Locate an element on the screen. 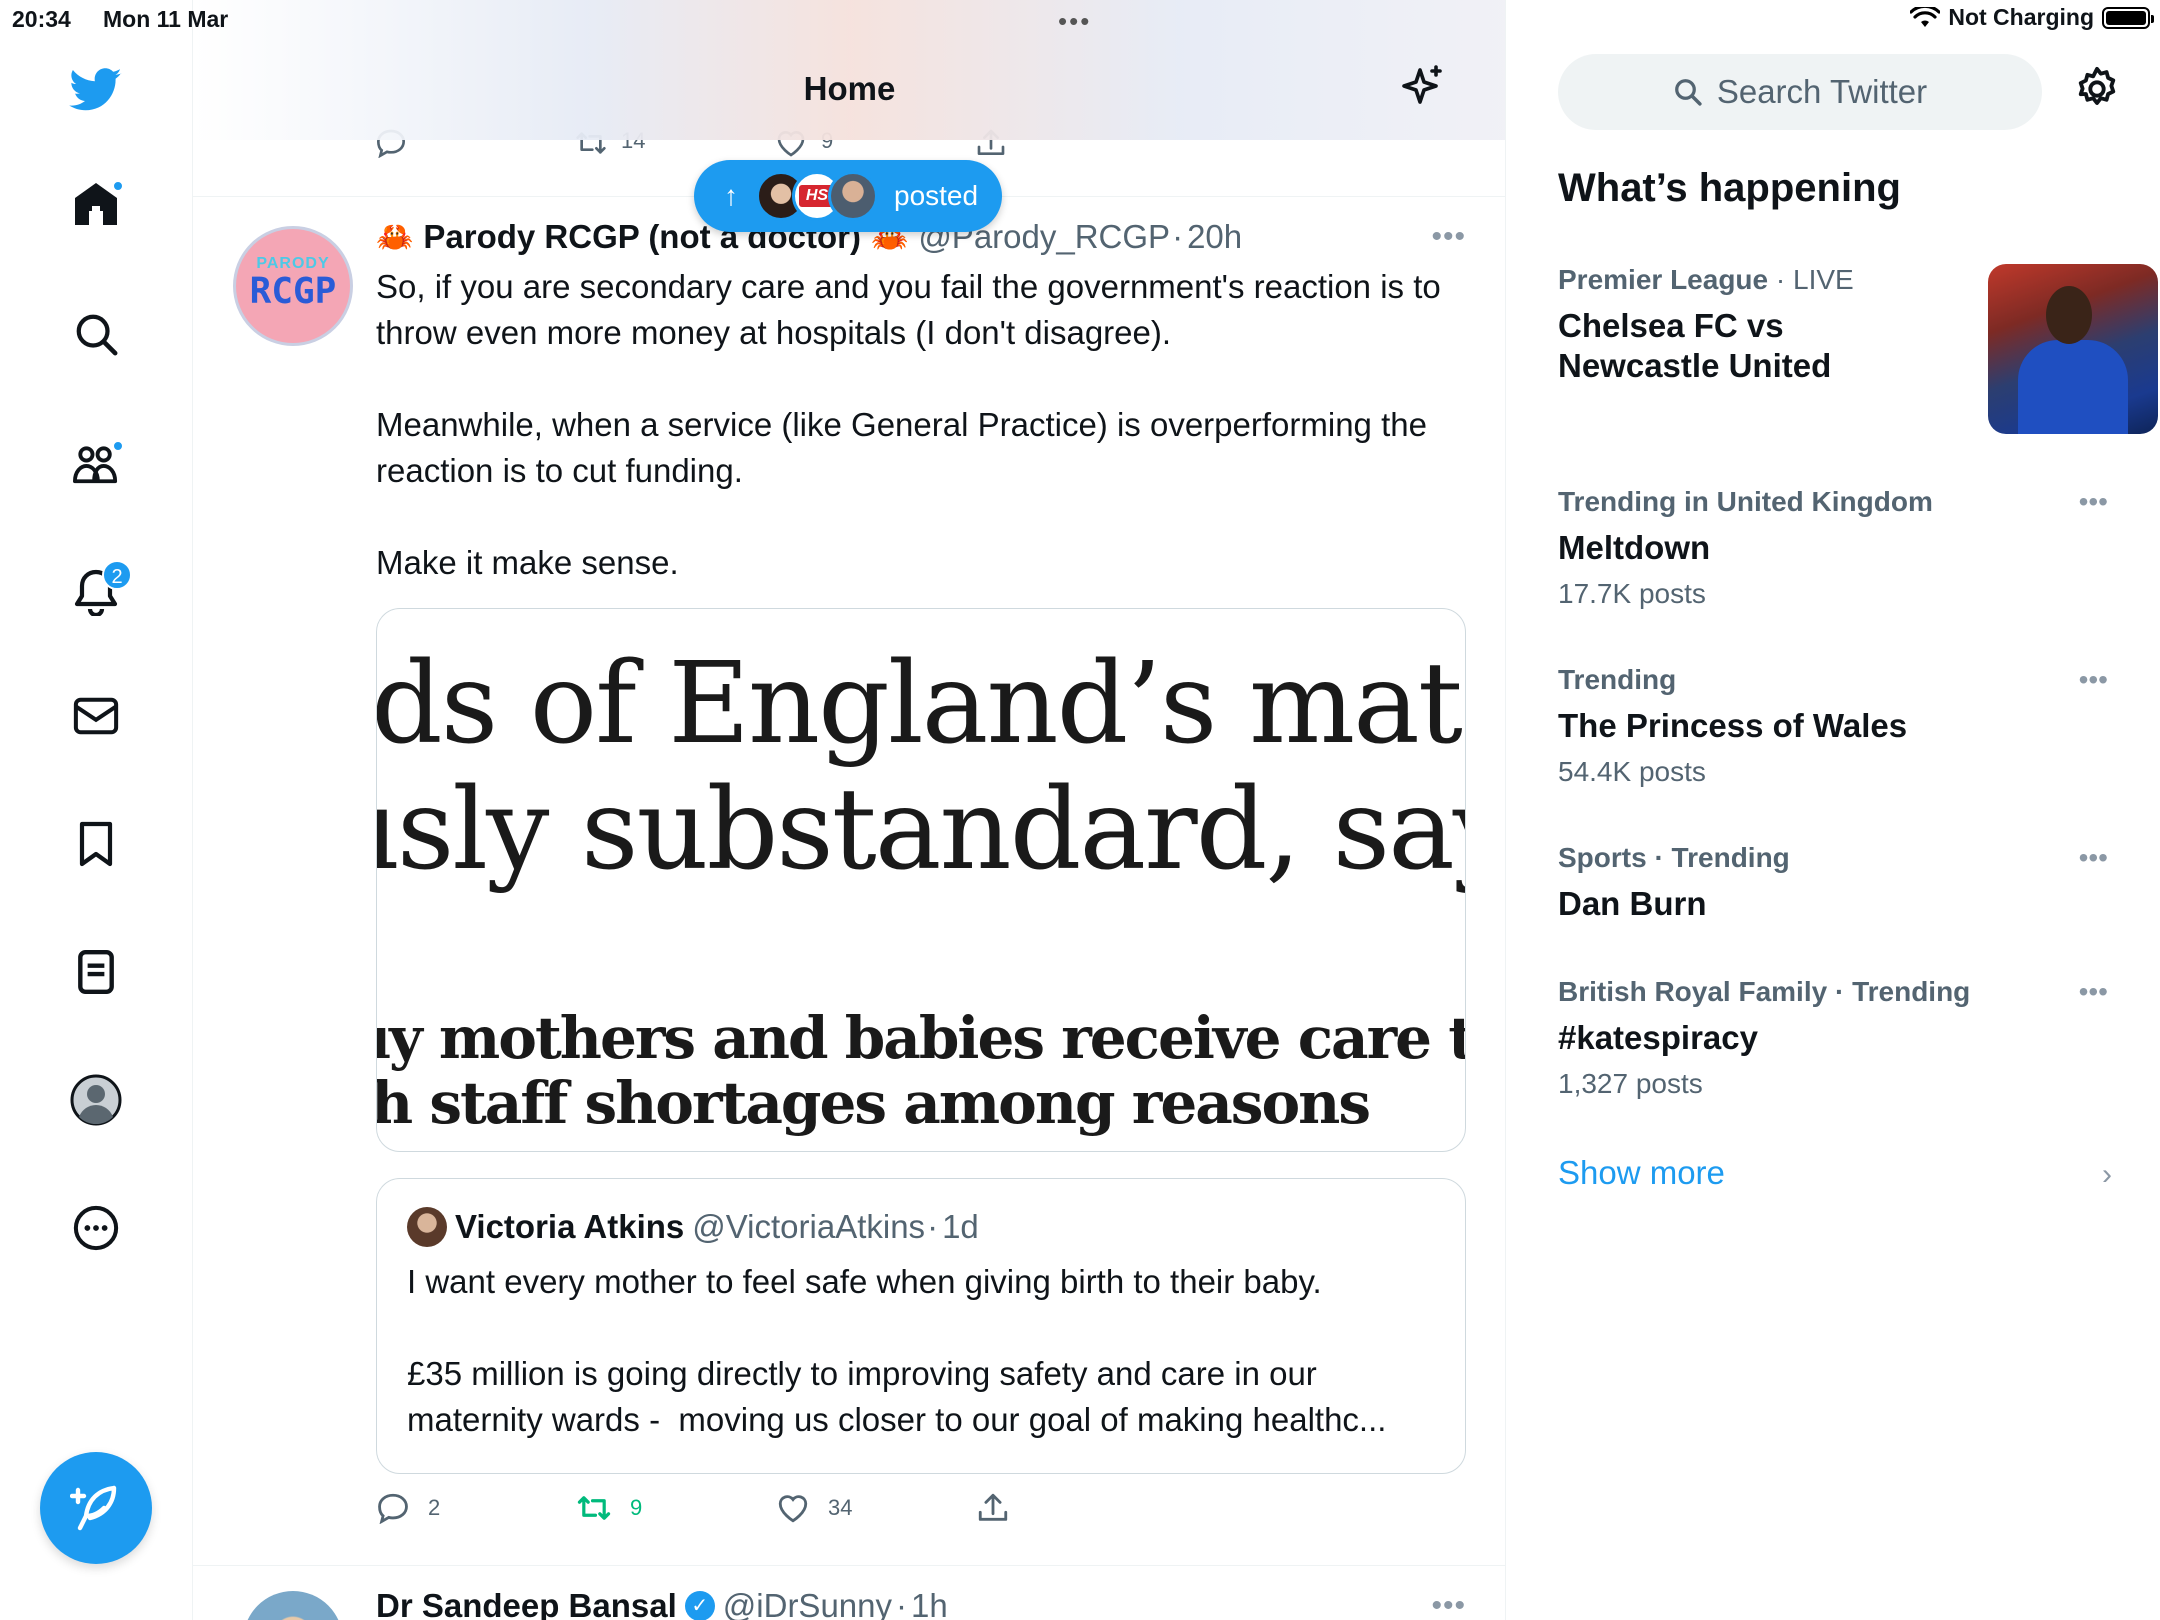 The width and height of the screenshot is (2160, 1620). search-input: Search Twitter is located at coordinates (1800, 92).